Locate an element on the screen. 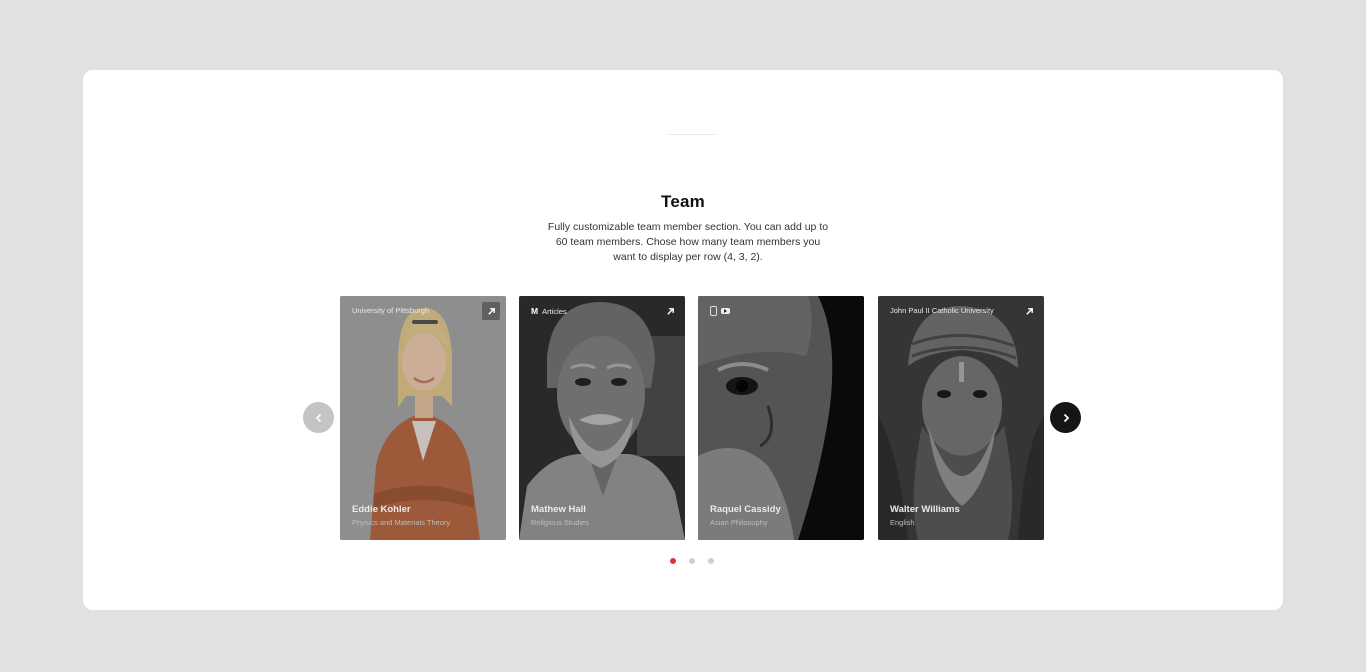  card-social-icons is located at coordinates (720, 311).